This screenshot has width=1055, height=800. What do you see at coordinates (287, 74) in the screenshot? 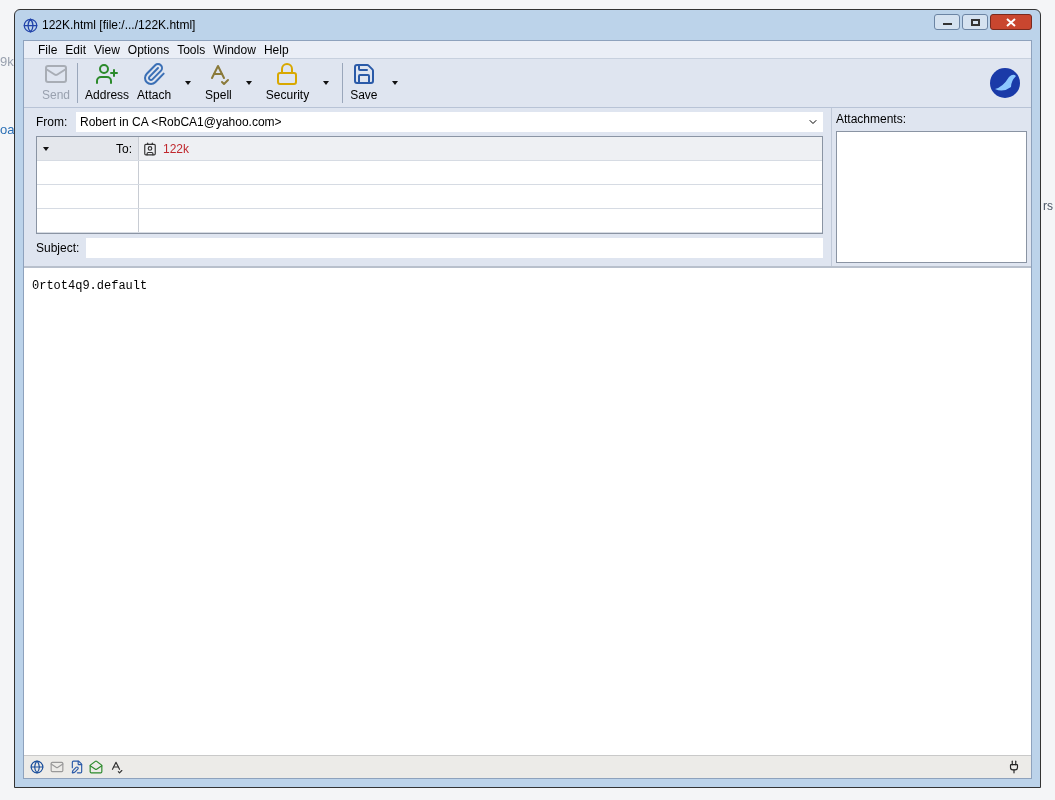
I see `padlock-icon` at bounding box center [287, 74].